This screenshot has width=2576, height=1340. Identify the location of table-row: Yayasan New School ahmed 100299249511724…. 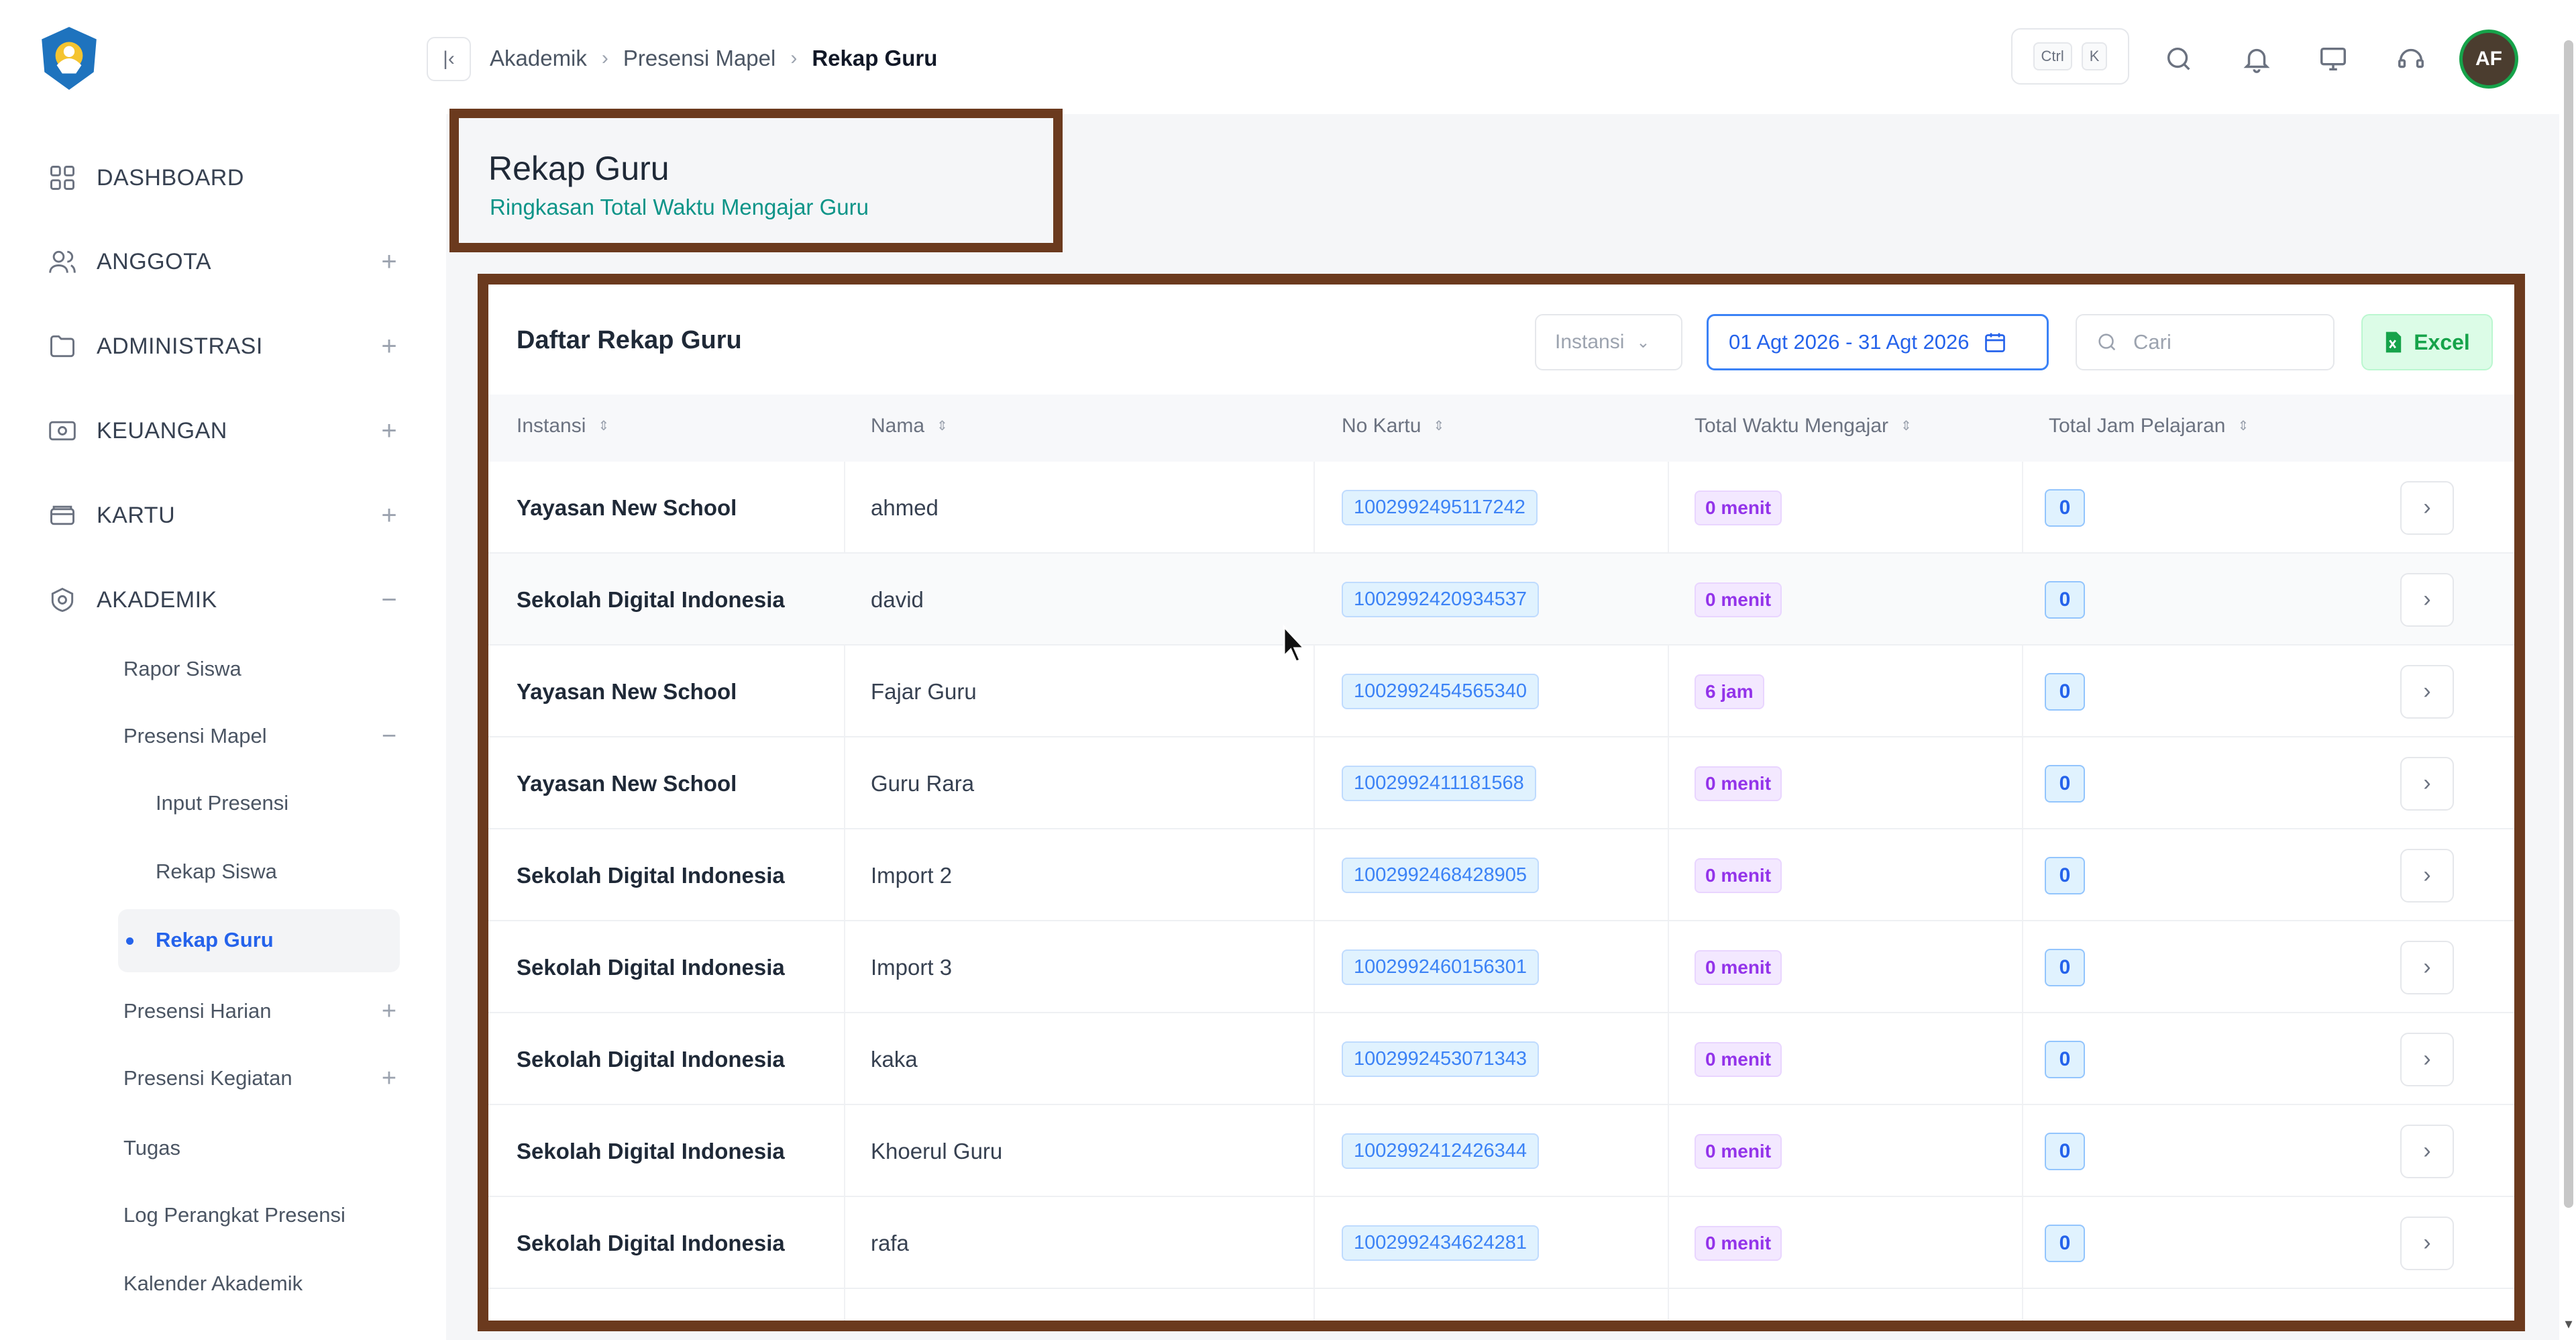
(1501, 508).